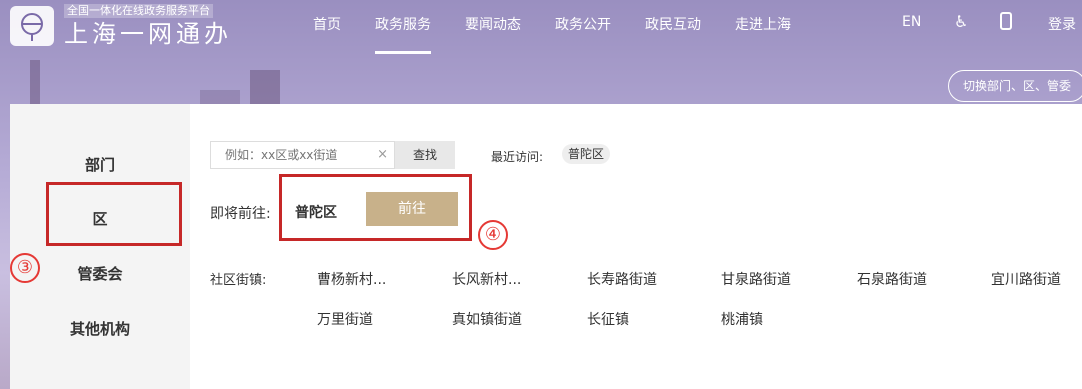 Image resolution: width=1082 pixels, height=389 pixels. I want to click on nav-news: 要闻动态, so click(493, 34).